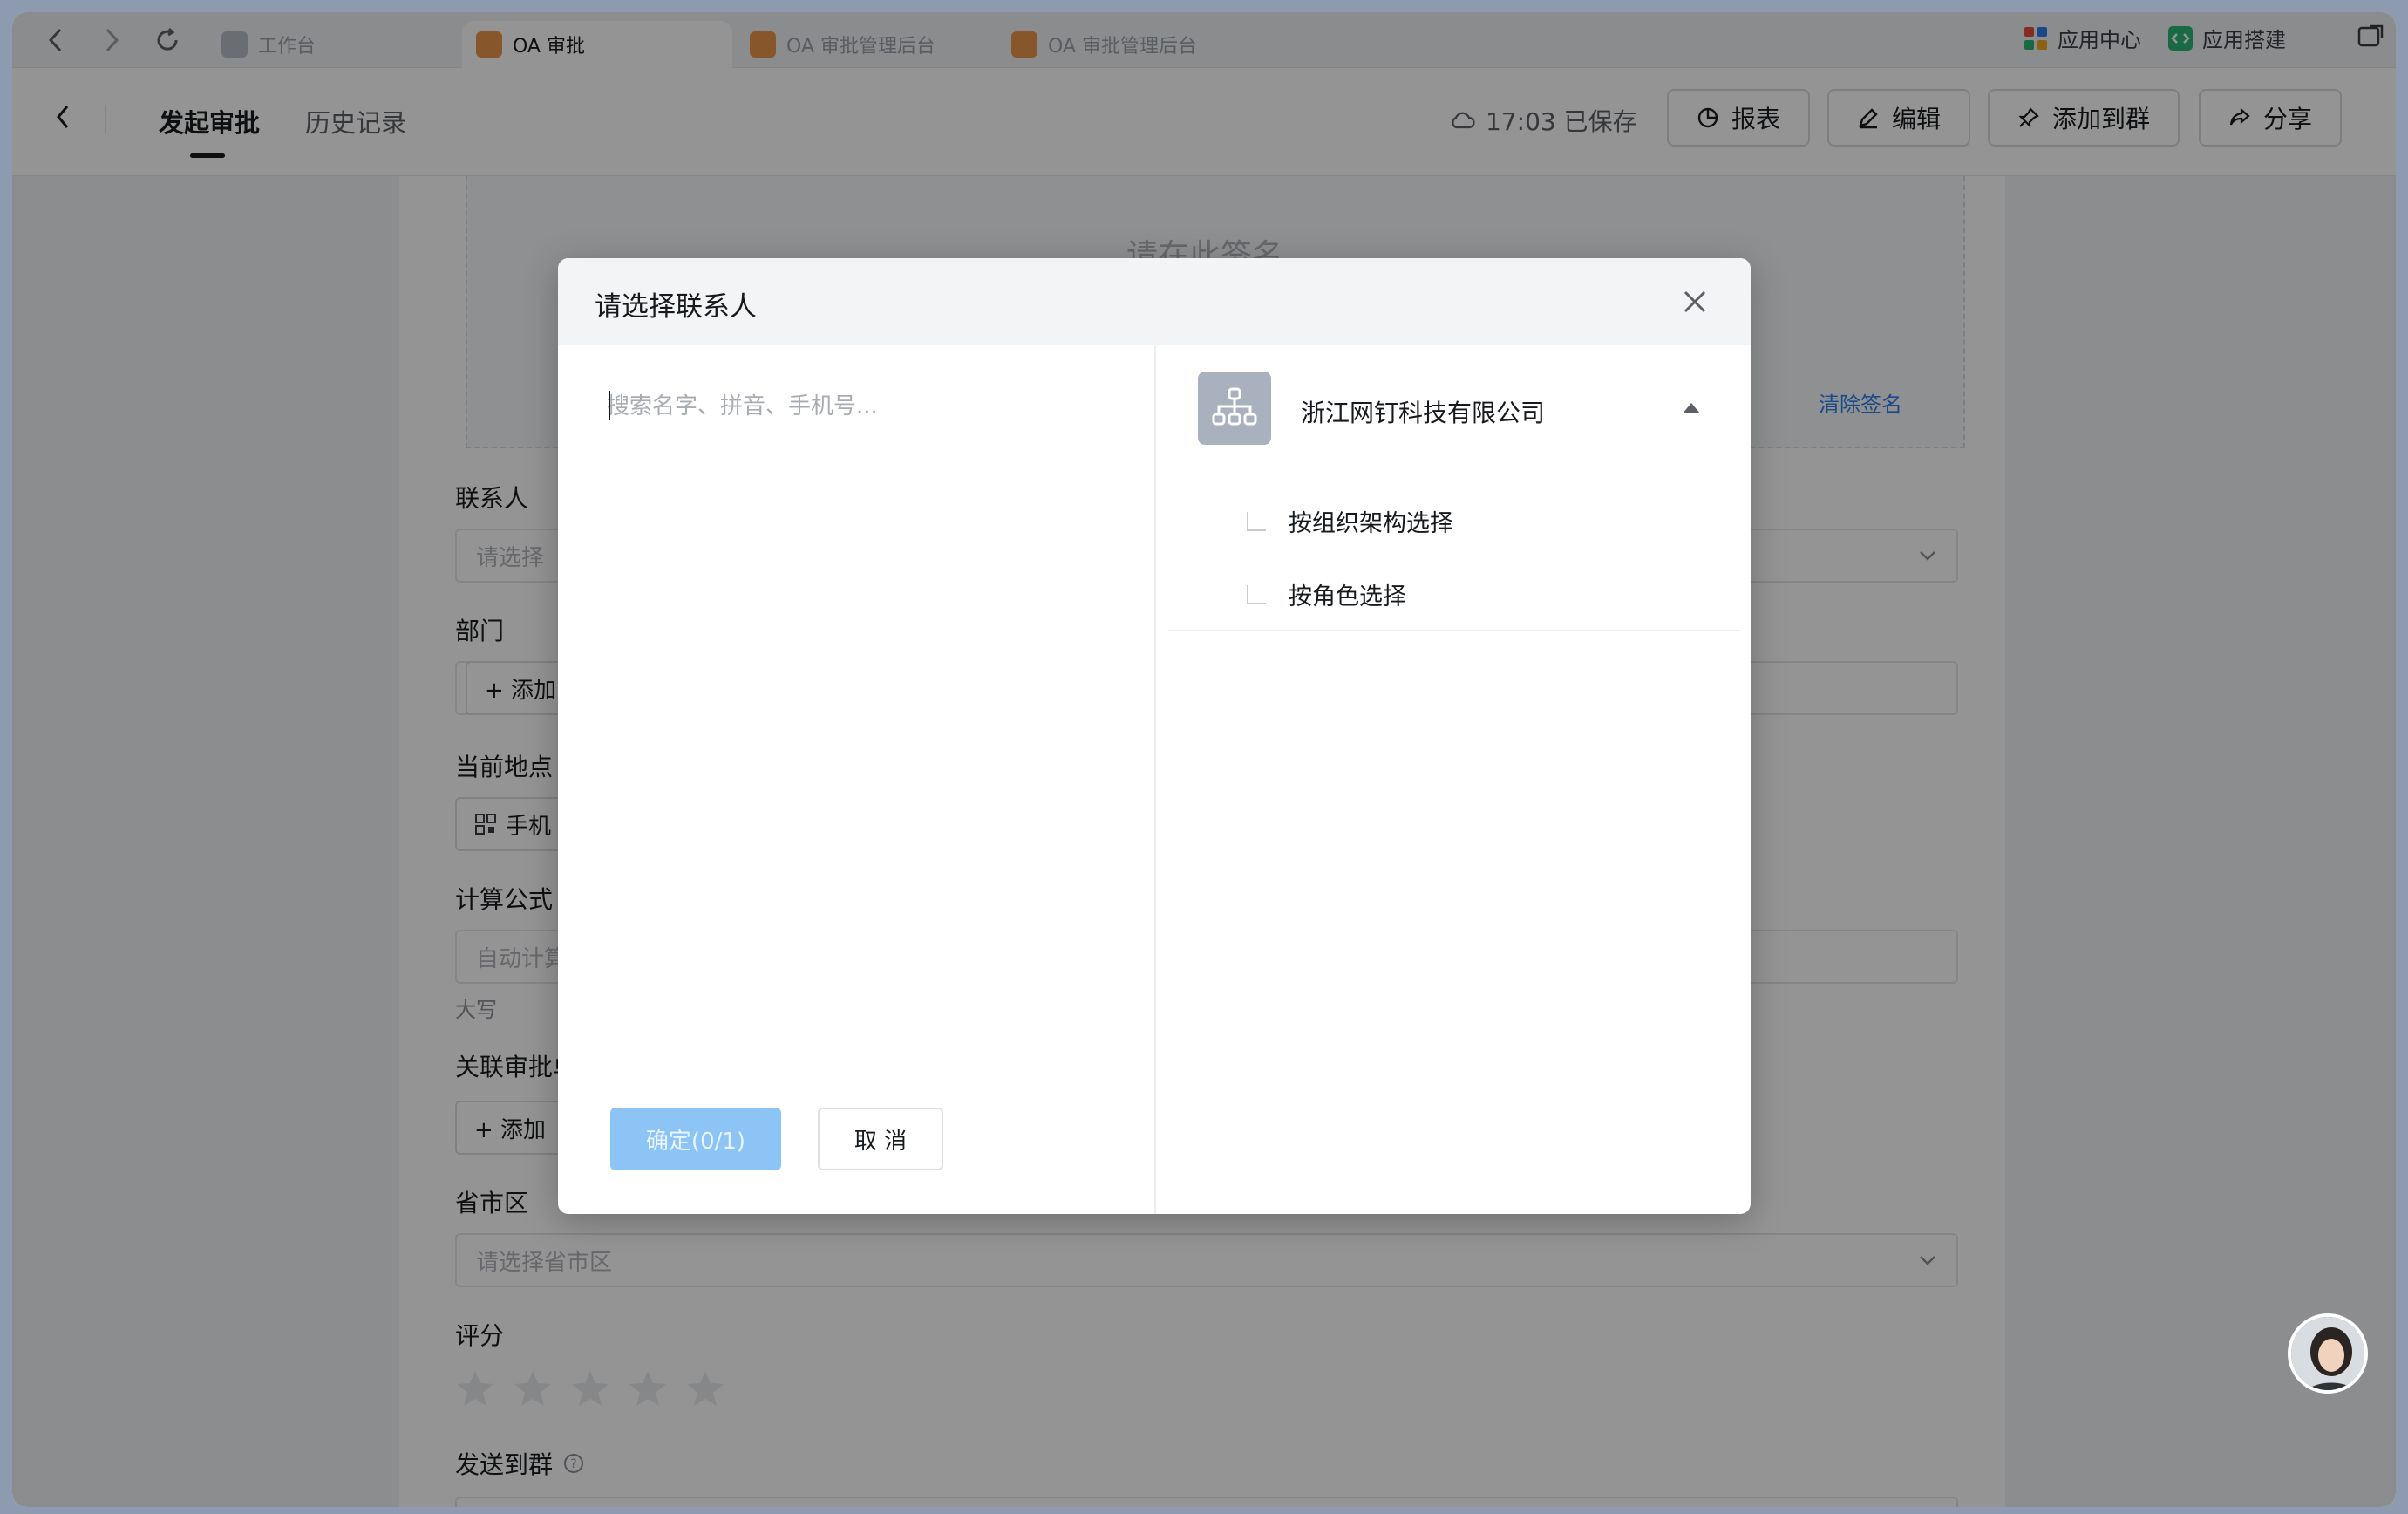 The image size is (2408, 1514). What do you see at coordinates (1154, 301) in the screenshot?
I see `dialog-header: 请选择联系人` at bounding box center [1154, 301].